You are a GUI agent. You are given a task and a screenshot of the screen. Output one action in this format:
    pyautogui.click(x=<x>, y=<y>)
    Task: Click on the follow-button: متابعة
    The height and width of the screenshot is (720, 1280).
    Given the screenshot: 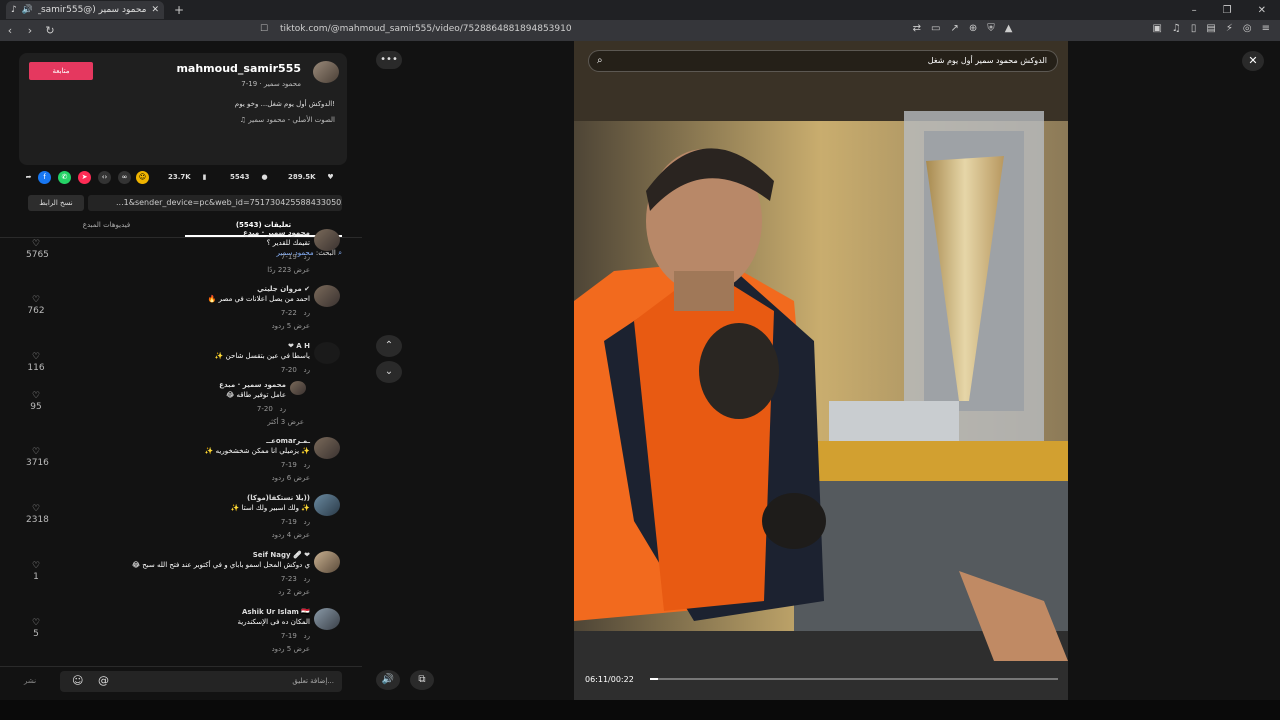 What is the action you would take?
    pyautogui.click(x=61, y=71)
    